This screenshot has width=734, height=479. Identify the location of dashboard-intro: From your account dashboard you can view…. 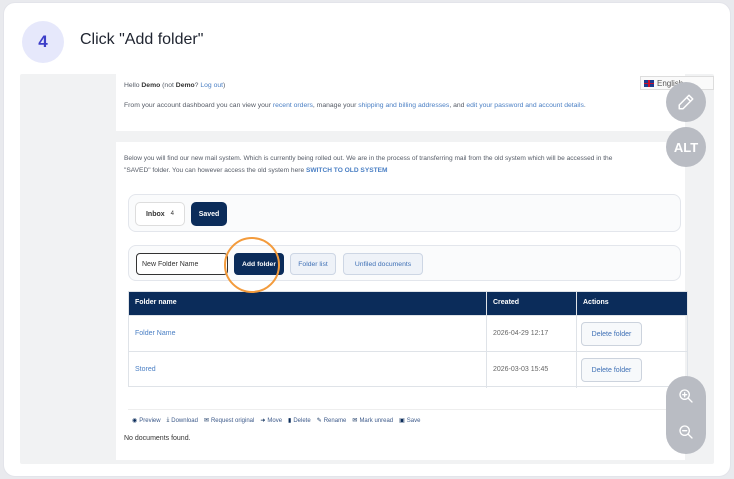
(355, 105).